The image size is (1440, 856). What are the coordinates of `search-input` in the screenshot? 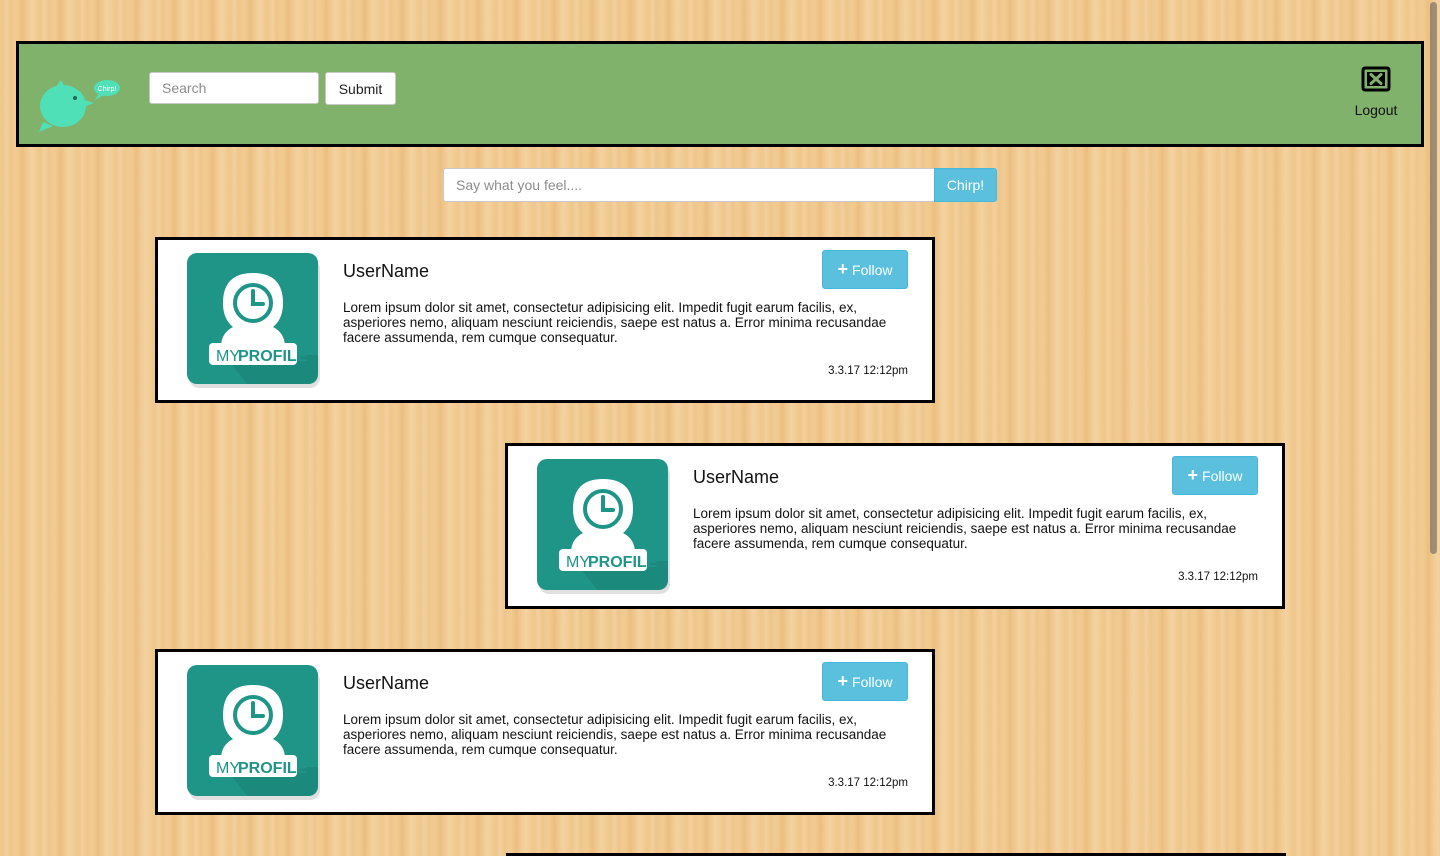 It's located at (234, 88).